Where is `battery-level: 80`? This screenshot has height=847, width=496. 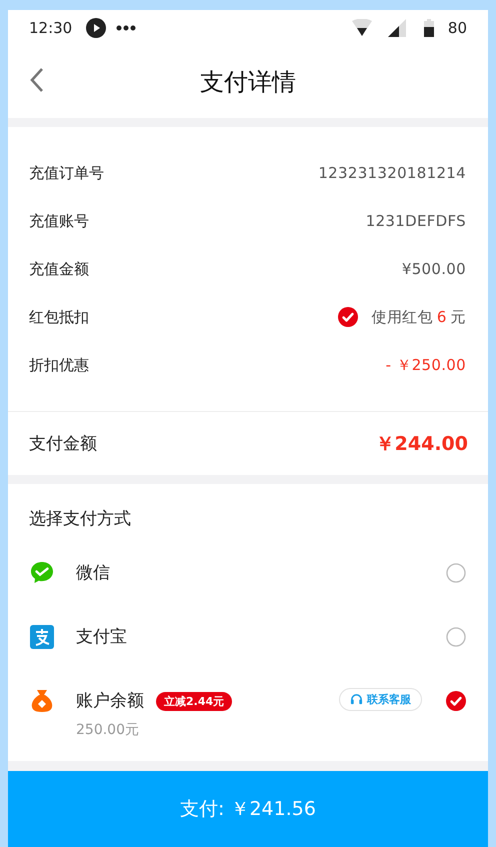
battery-level: 80 is located at coordinates (457, 27).